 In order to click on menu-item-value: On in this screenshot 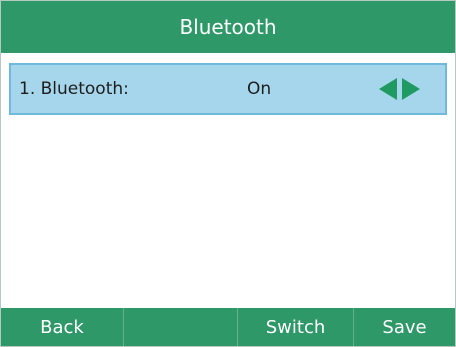, I will do `click(259, 89)`.